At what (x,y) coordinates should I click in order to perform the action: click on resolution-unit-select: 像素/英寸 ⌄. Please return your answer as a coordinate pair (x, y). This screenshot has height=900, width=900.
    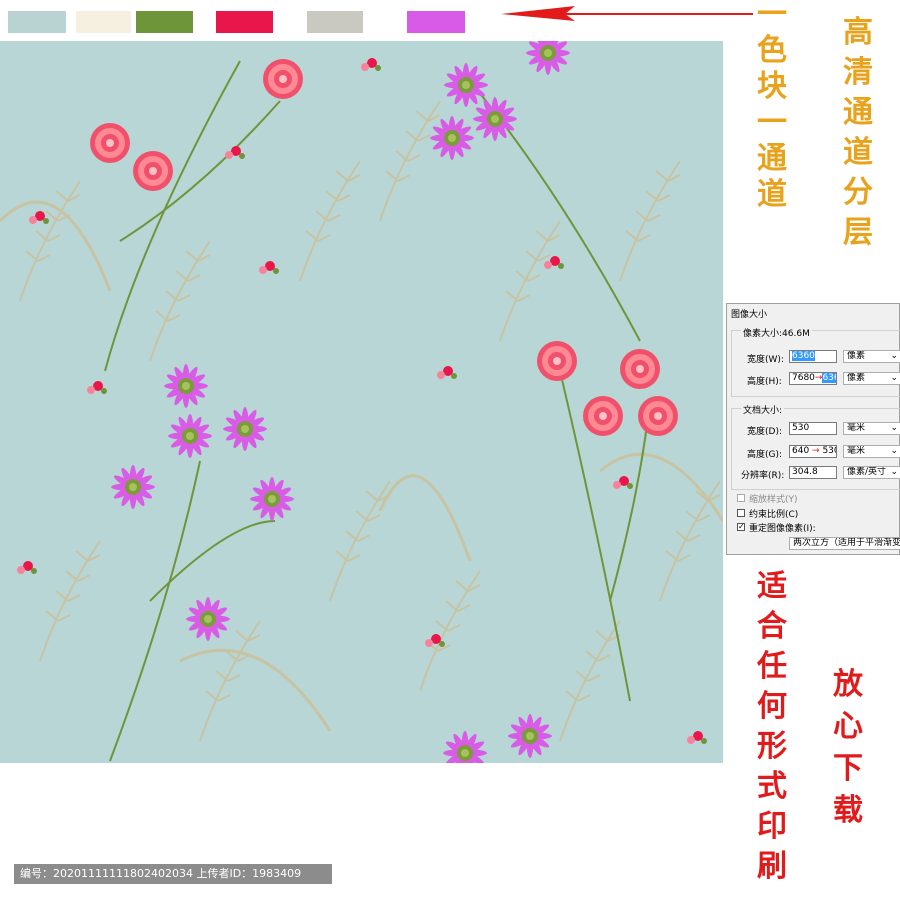
    Looking at the image, I should click on (871, 472).